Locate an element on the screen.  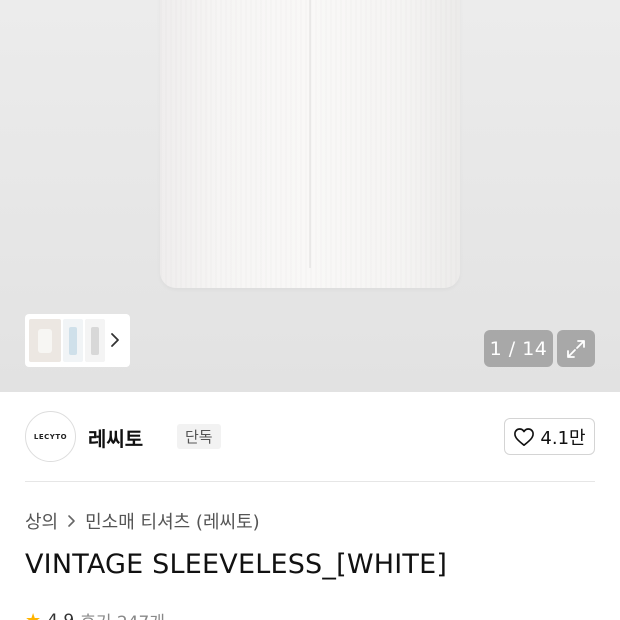
brand-logo-text: LECYTO is located at coordinates (50, 436).